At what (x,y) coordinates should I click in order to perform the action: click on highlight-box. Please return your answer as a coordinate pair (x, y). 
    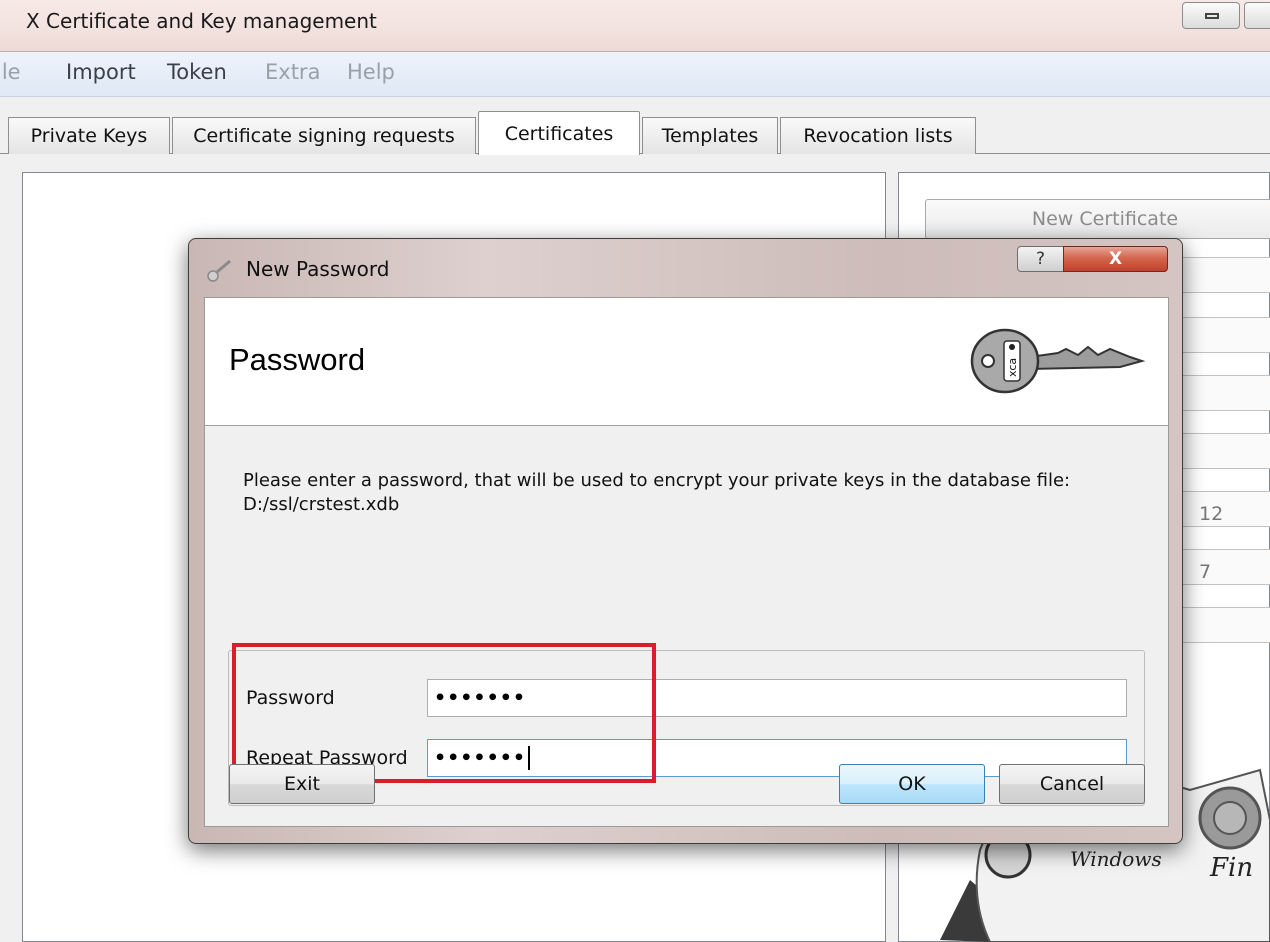
    Looking at the image, I should click on (444, 713).